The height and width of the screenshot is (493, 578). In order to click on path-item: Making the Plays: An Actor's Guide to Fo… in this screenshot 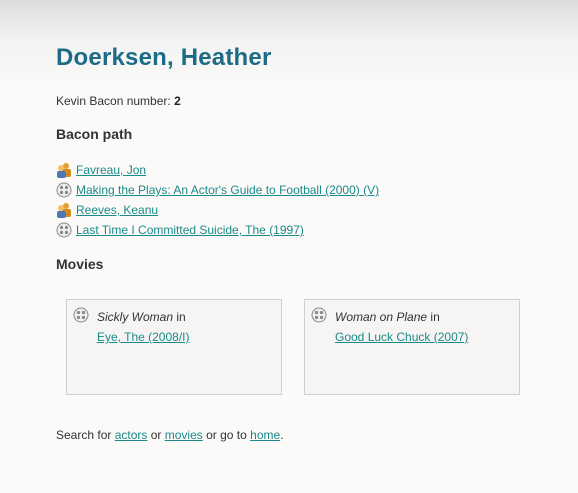, I will do `click(217, 190)`.